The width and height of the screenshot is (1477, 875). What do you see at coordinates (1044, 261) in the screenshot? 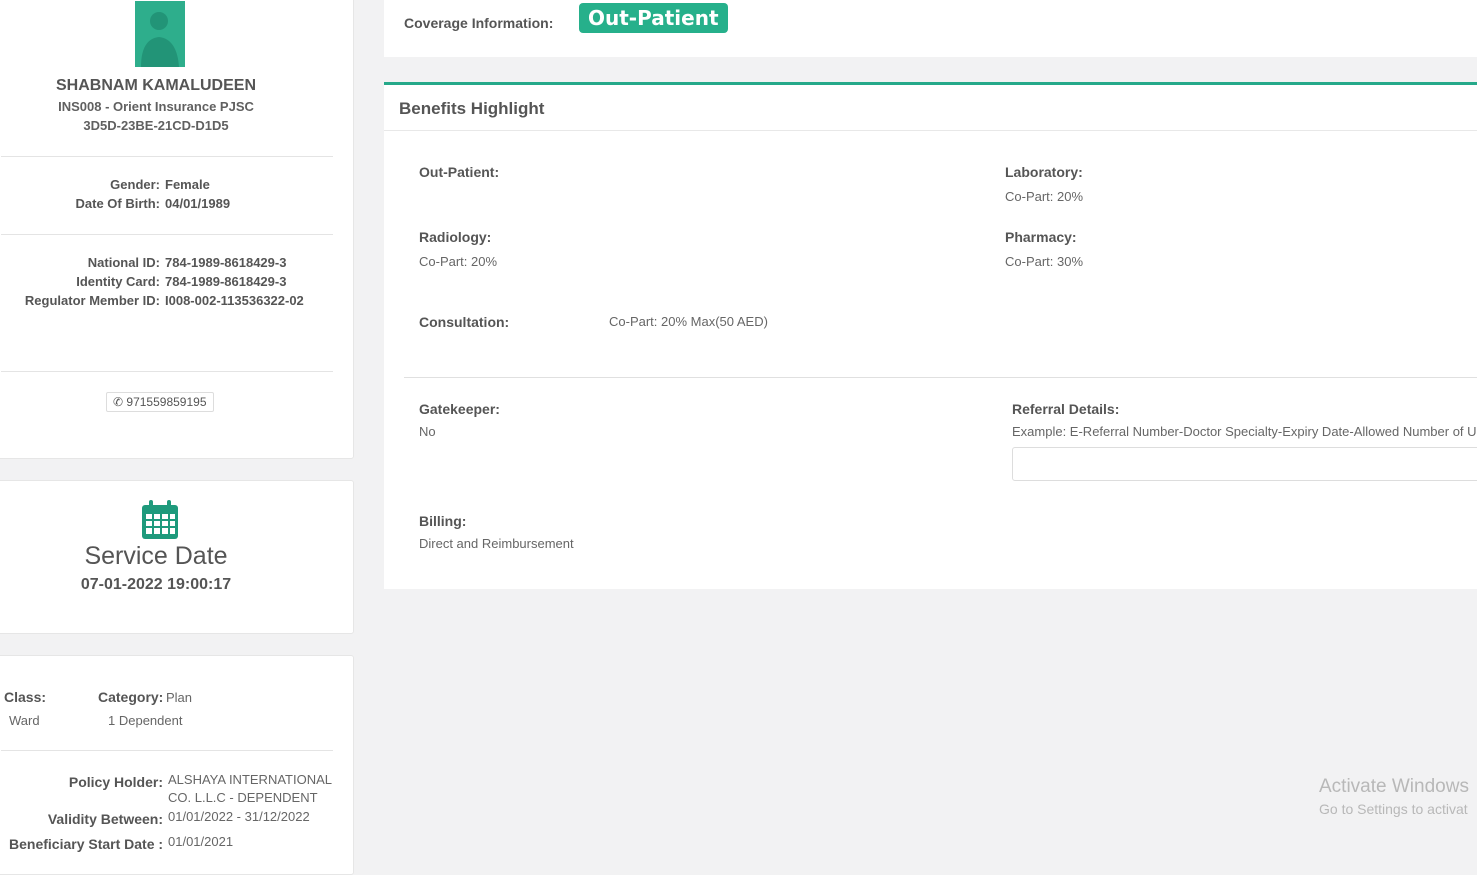
I see `pharmacy-value: Co-Part: 30%` at bounding box center [1044, 261].